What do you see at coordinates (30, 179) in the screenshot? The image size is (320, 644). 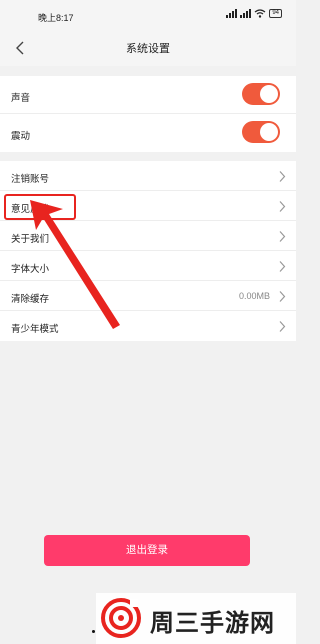 I see `menu-item-label: 注销账号` at bounding box center [30, 179].